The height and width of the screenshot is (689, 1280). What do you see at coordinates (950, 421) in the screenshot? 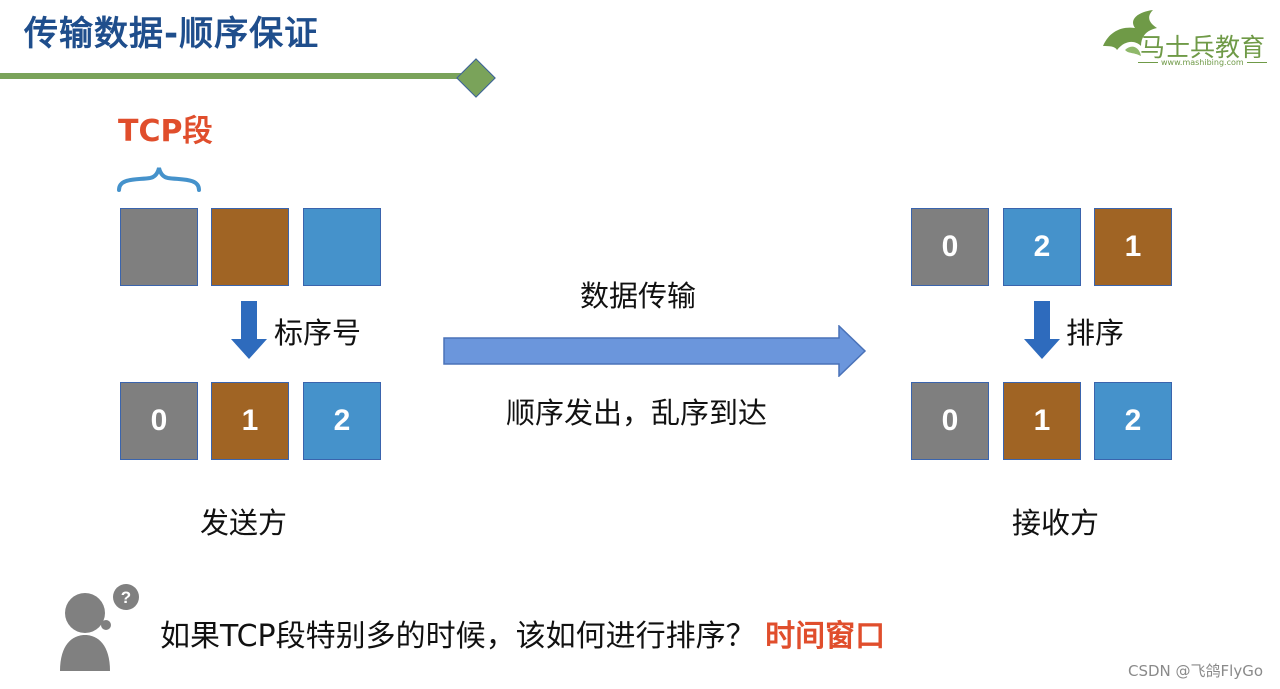
I see `receiver-sorted-segment-0: 0` at bounding box center [950, 421].